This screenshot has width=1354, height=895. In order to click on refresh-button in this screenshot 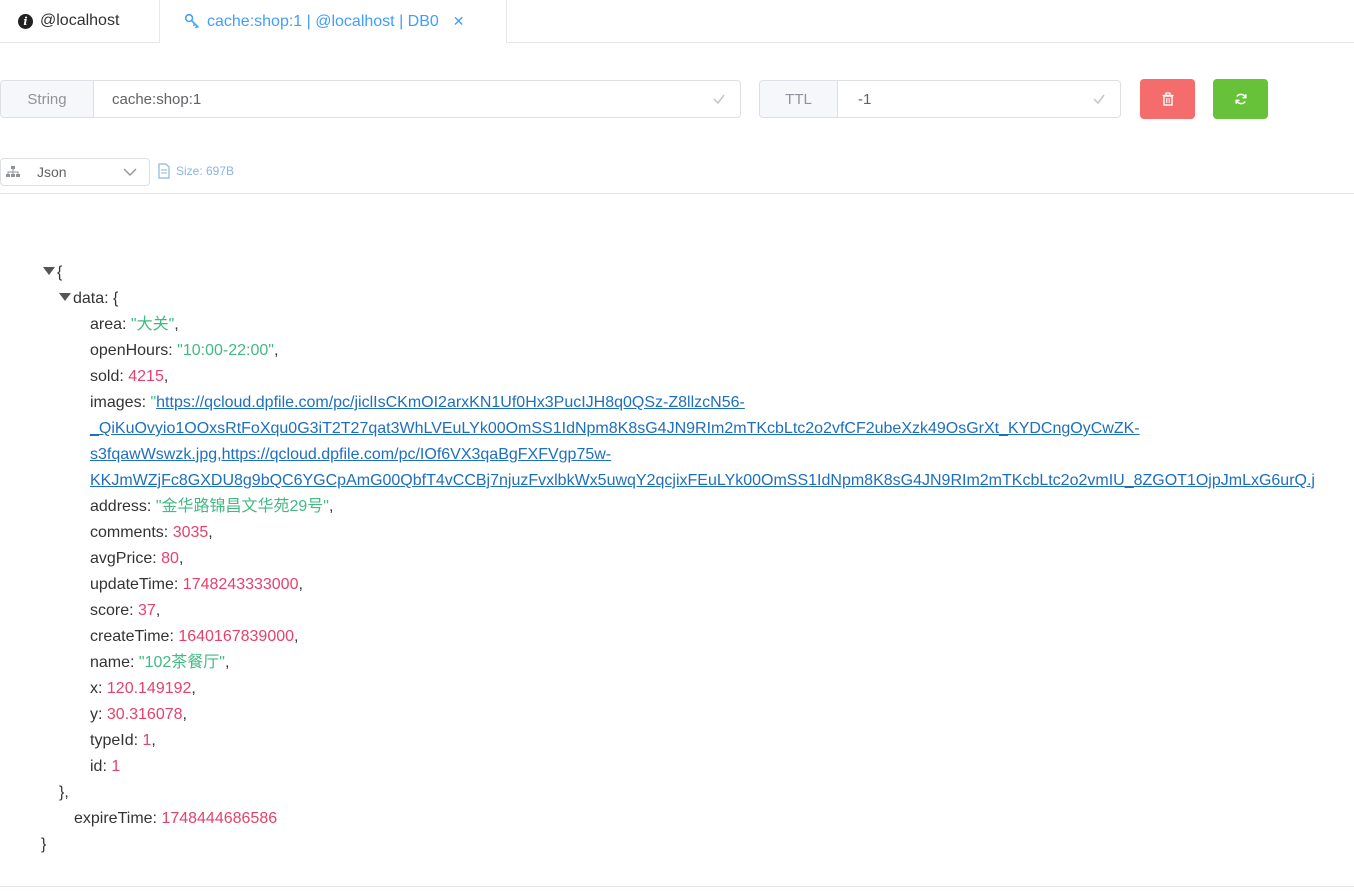, I will do `click(1240, 99)`.